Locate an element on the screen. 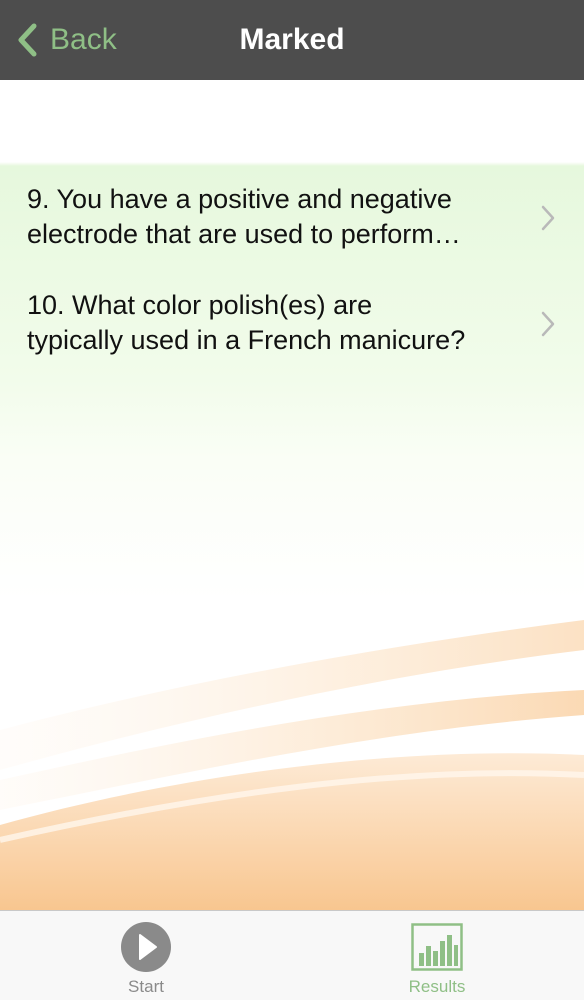 Image resolution: width=584 pixels, height=1001 pixels. play-icon is located at coordinates (146, 947).